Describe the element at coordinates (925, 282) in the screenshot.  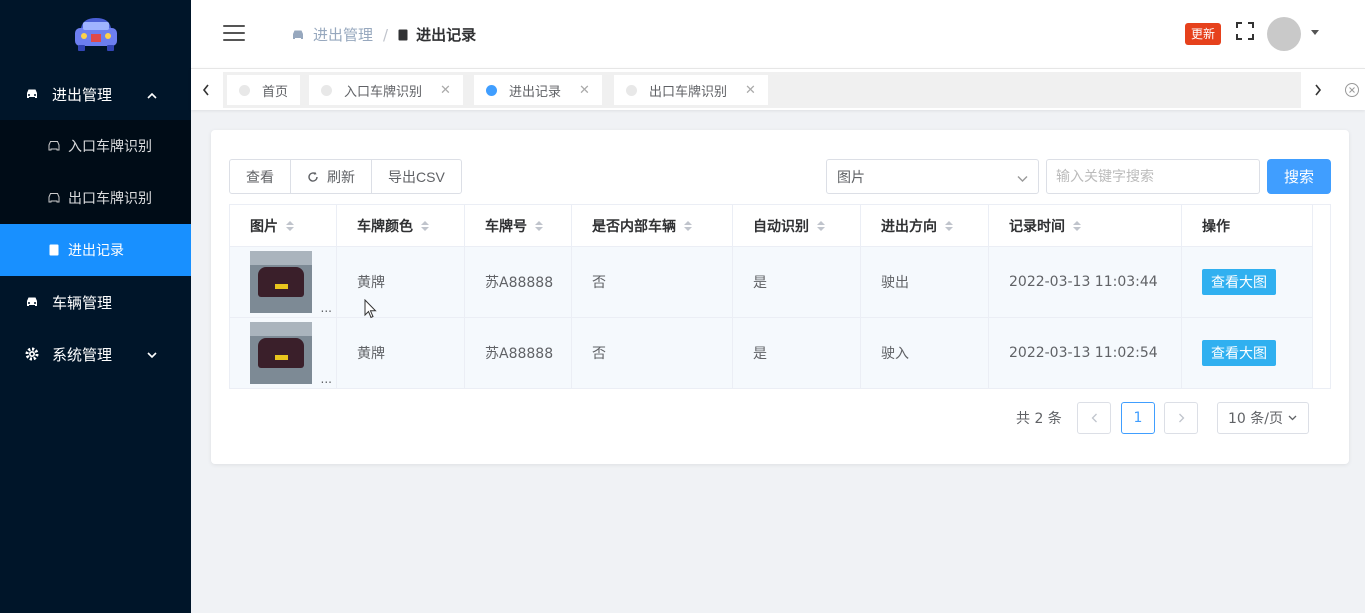
I see `cell-direction: 驶出` at that location.